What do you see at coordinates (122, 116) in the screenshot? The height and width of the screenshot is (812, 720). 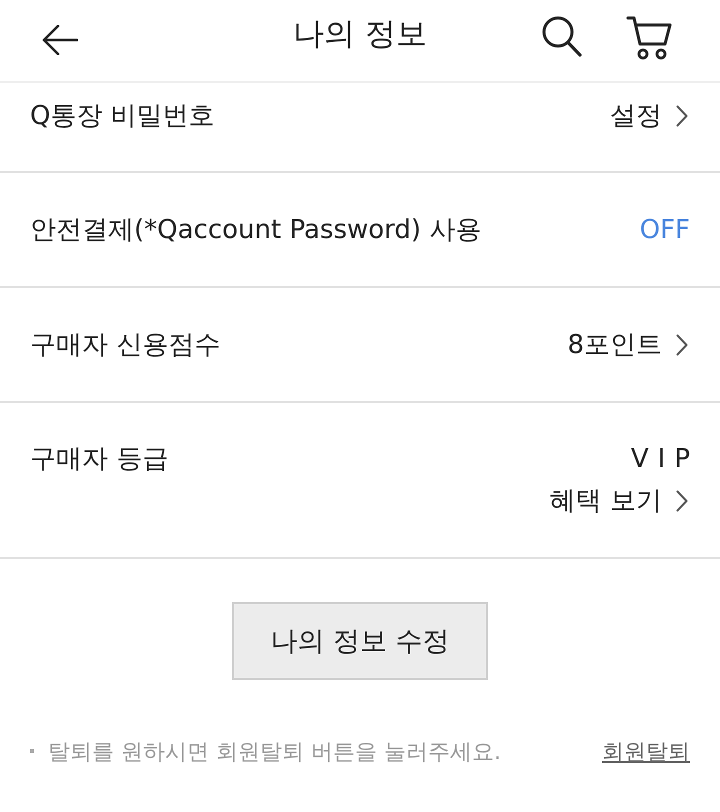 I see `setting-label: Q통장 비밀번호` at bounding box center [122, 116].